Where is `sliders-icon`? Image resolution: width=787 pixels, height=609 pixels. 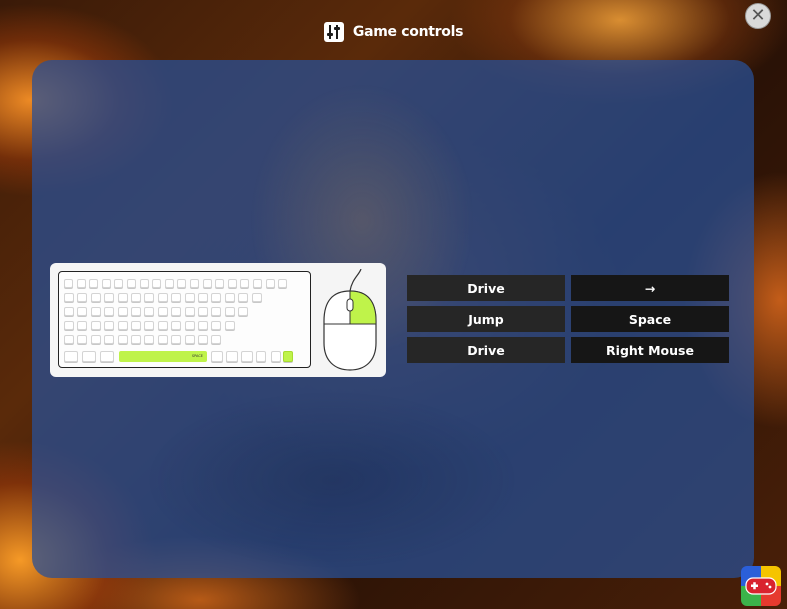 sliders-icon is located at coordinates (333, 32).